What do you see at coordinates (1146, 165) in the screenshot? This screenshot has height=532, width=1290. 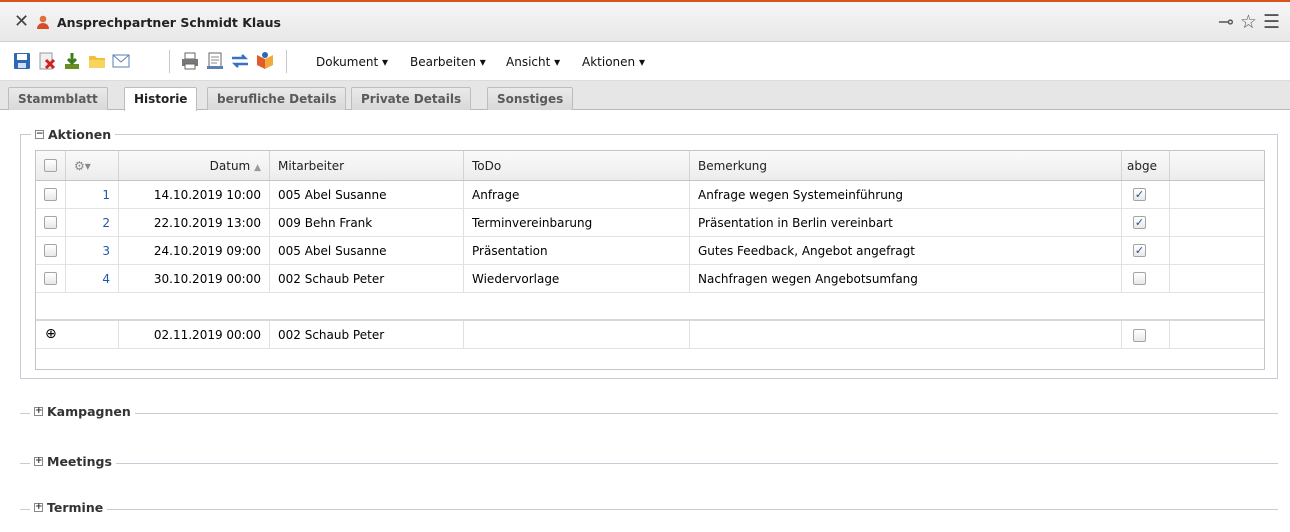 I see `column-header-abgeschlossen: abge` at bounding box center [1146, 165].